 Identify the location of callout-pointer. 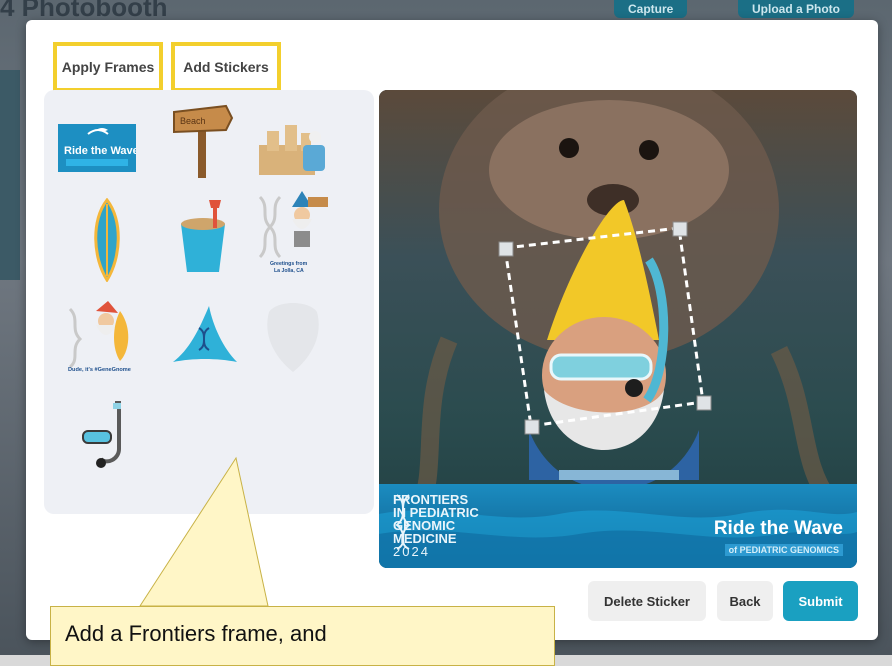
(204, 531).